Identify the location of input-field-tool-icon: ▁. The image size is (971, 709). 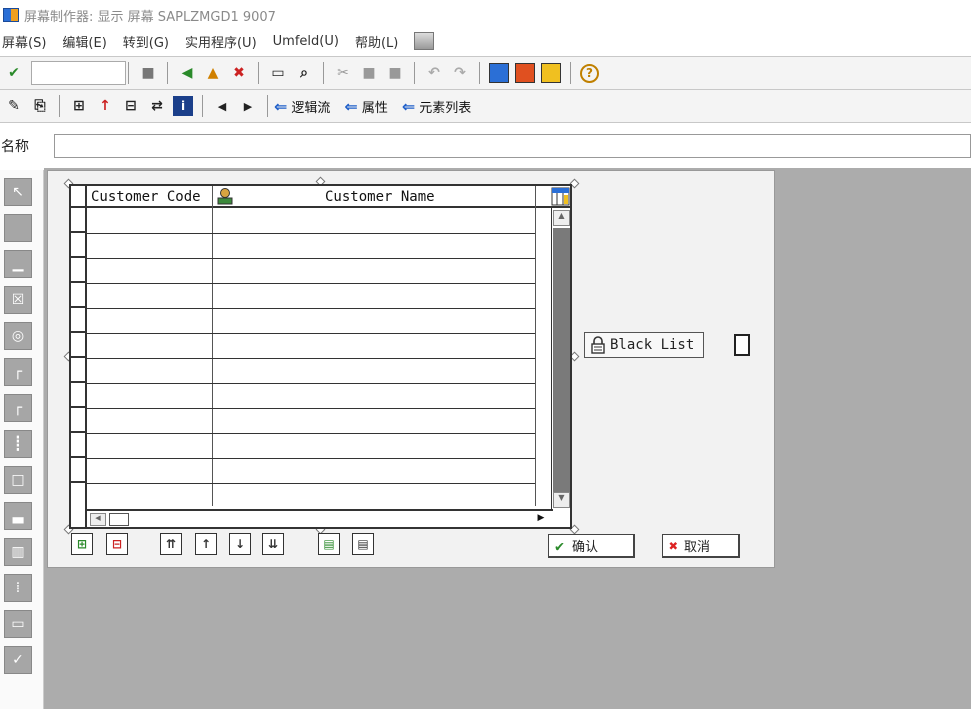
(18, 264).